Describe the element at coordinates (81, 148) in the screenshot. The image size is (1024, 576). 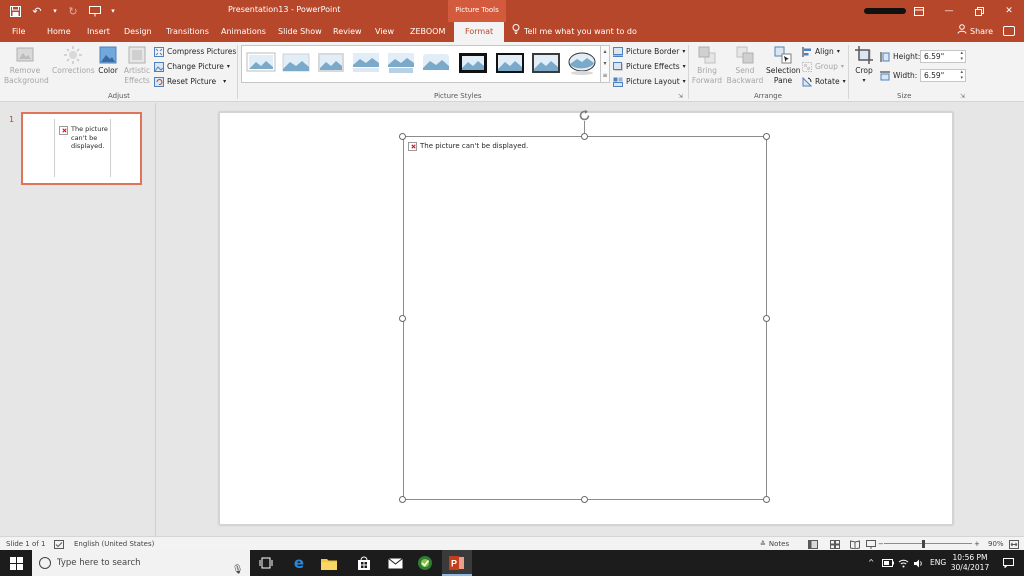
I see `slide-thumbnail: The picture can't be displayed.` at that location.